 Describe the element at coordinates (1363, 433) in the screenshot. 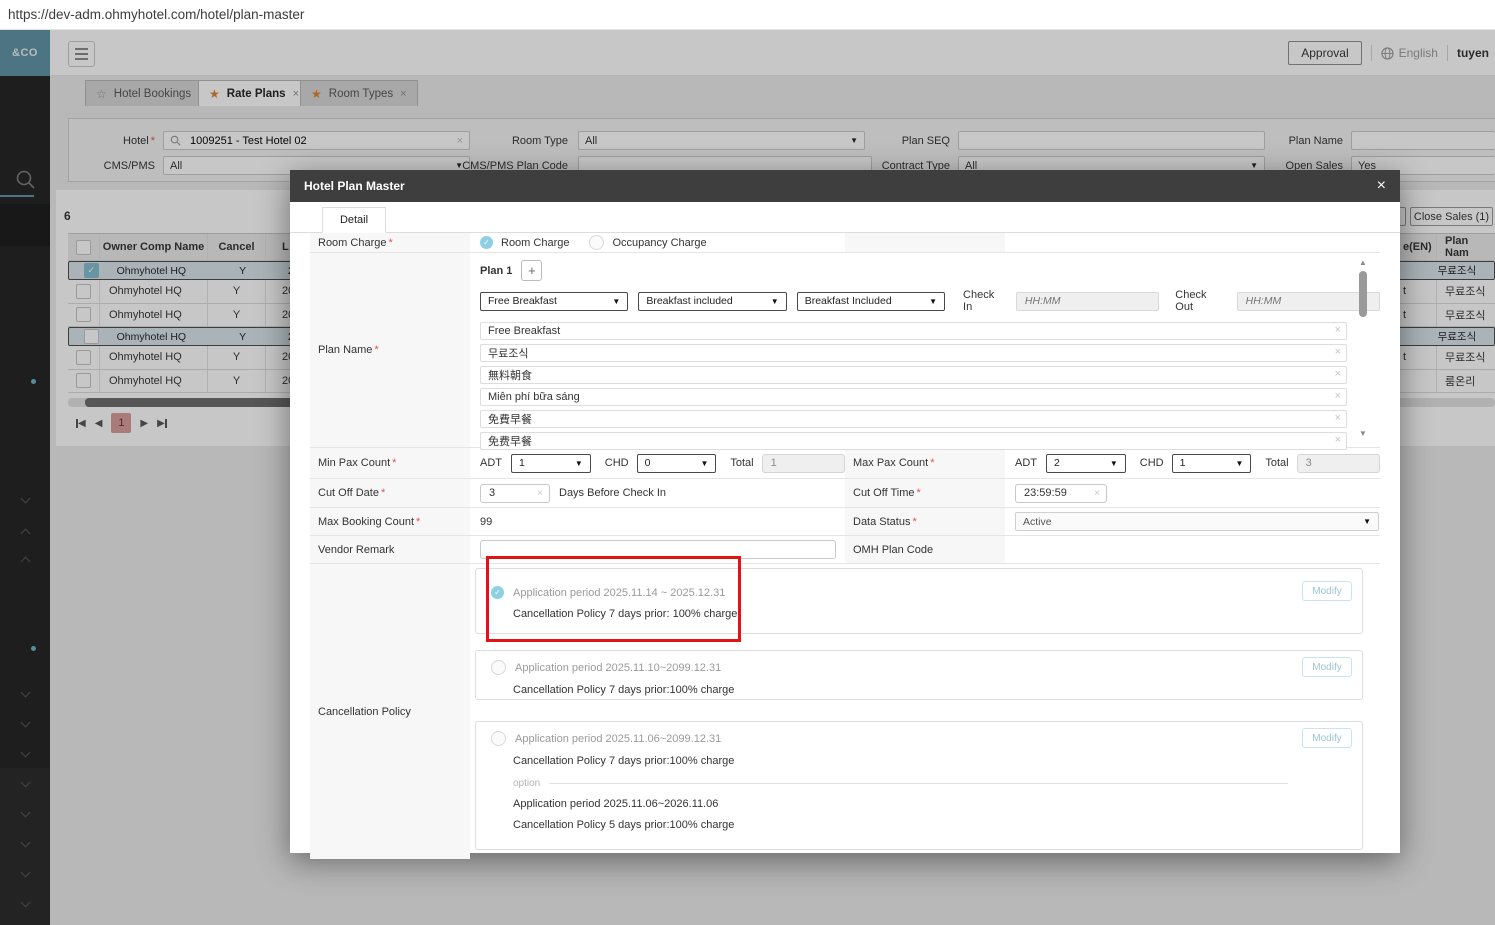

I see `scroll-down-icon: ▼` at that location.